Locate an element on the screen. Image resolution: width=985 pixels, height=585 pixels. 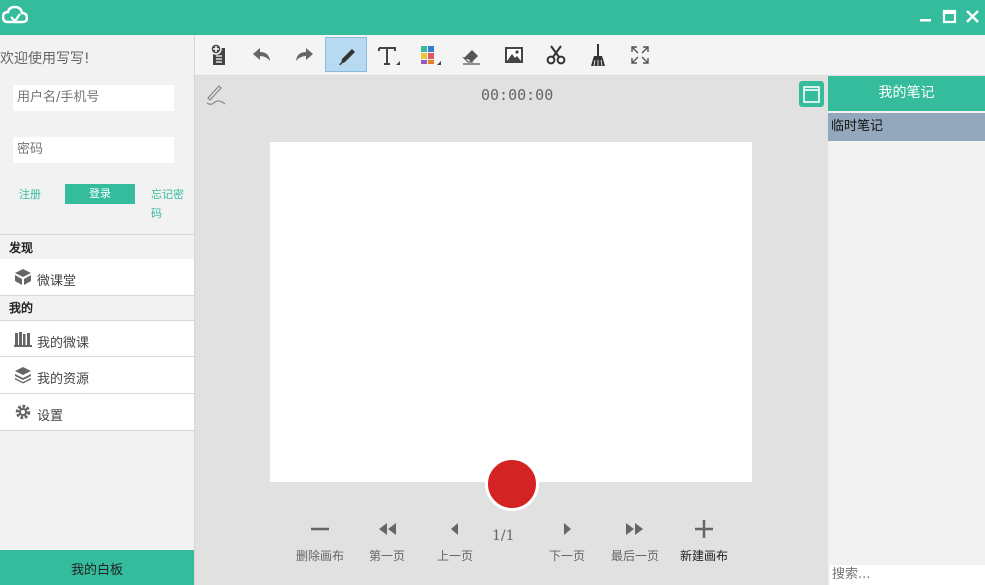
my-whiteboard-button: 我的白板 is located at coordinates (97, 567).